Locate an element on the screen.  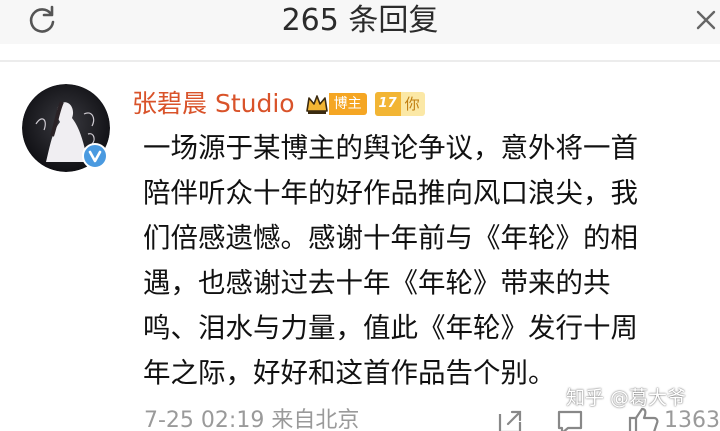
page-title: 265 条回复 is located at coordinates (360, 20).